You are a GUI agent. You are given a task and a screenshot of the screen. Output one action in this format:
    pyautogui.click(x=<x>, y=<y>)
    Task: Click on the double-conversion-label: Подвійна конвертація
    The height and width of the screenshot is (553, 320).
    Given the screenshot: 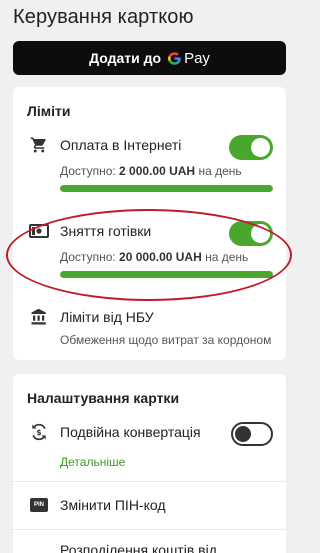 What is the action you would take?
    pyautogui.click(x=130, y=432)
    